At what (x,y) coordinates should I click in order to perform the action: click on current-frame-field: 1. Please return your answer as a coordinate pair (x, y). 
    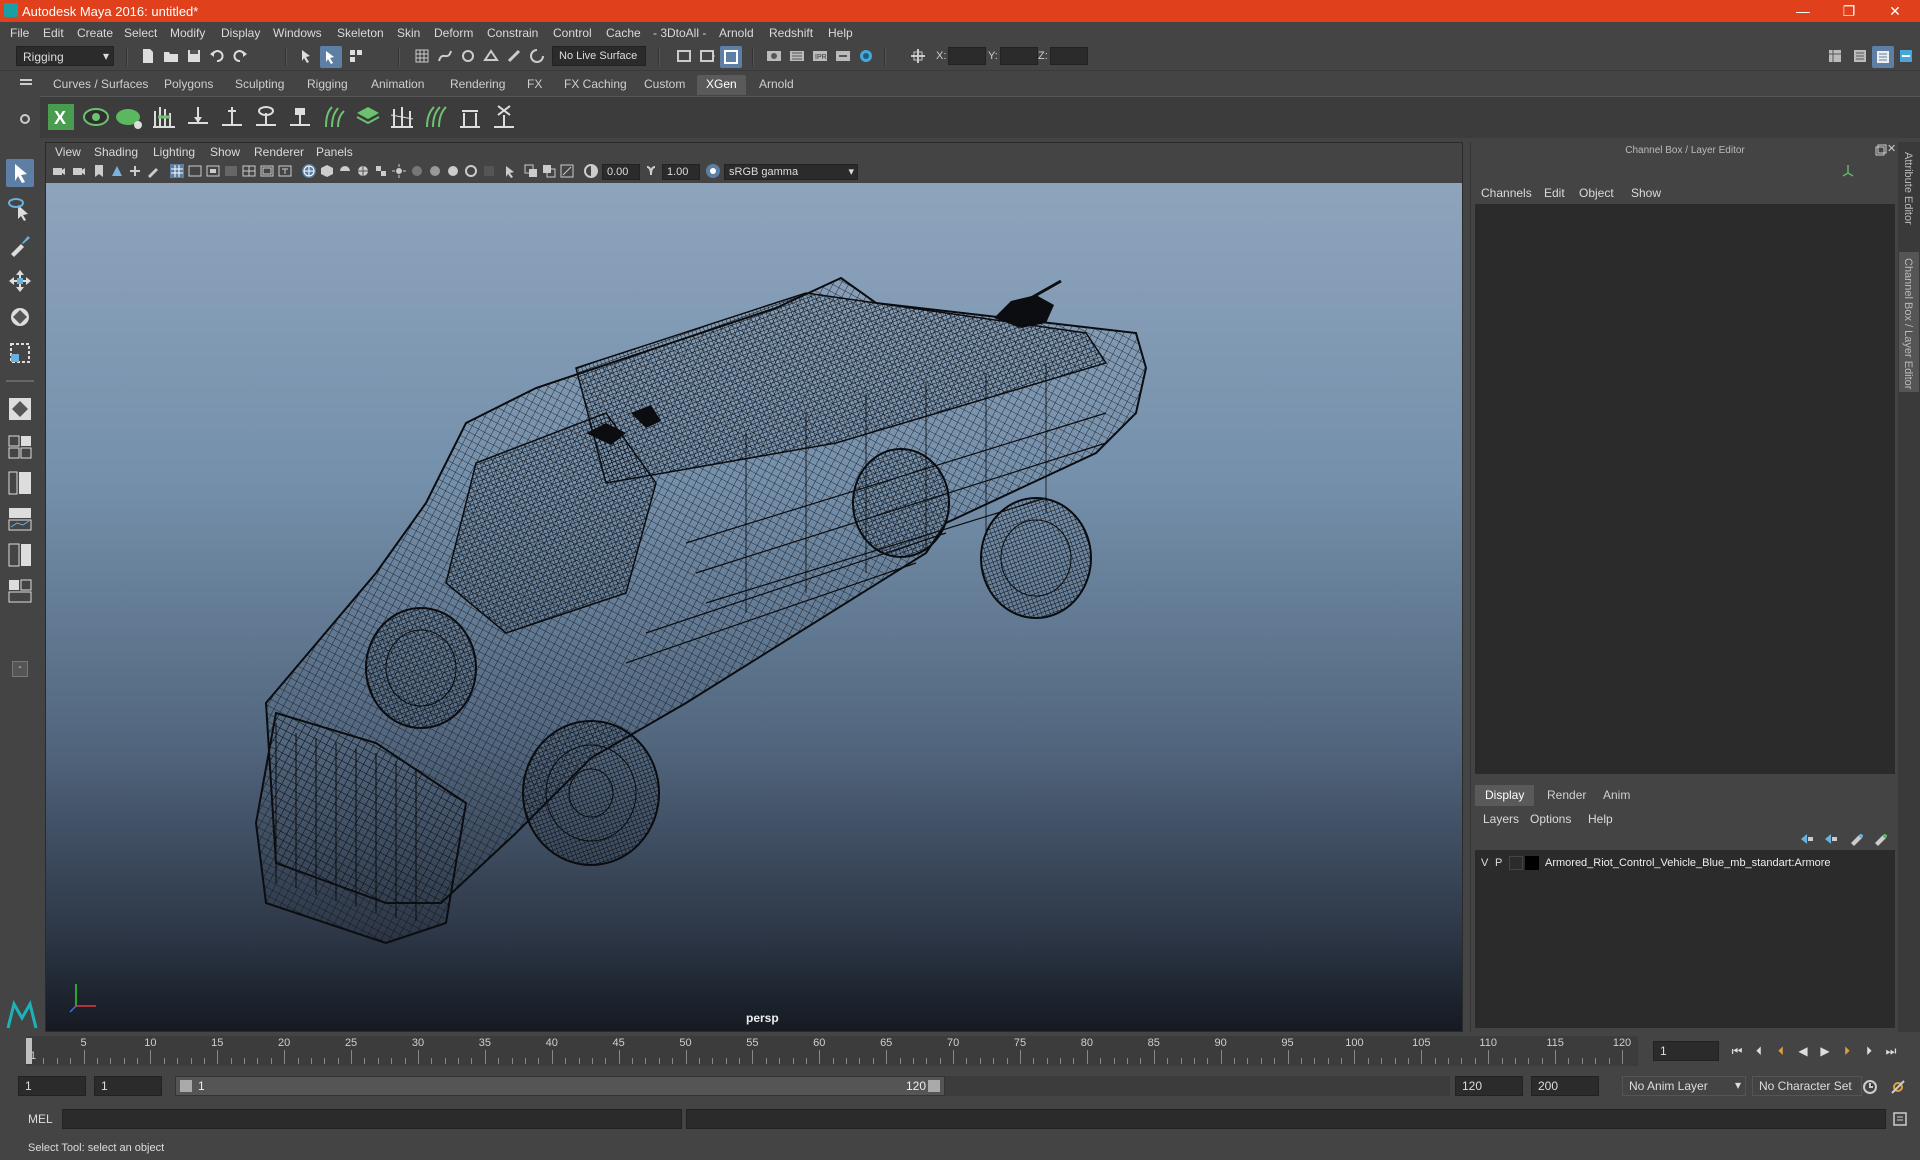
    Looking at the image, I should click on (1686, 1051).